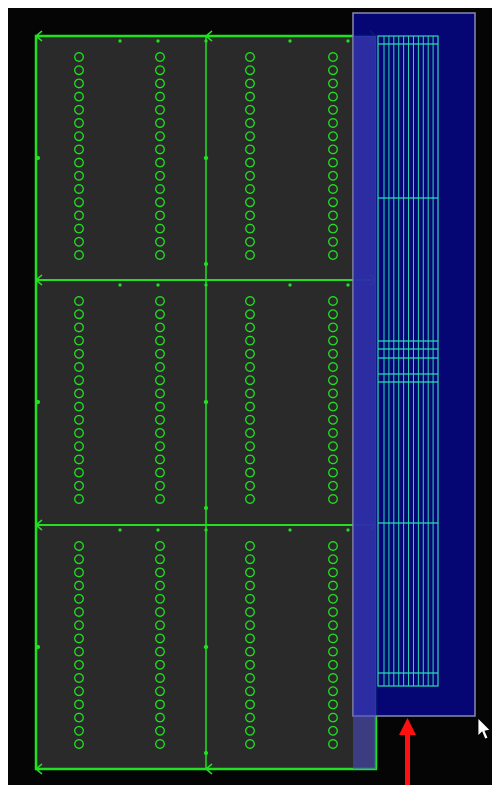 The width and height of the screenshot is (492, 785). I want to click on overlay-board-intersection, so click(364, 402).